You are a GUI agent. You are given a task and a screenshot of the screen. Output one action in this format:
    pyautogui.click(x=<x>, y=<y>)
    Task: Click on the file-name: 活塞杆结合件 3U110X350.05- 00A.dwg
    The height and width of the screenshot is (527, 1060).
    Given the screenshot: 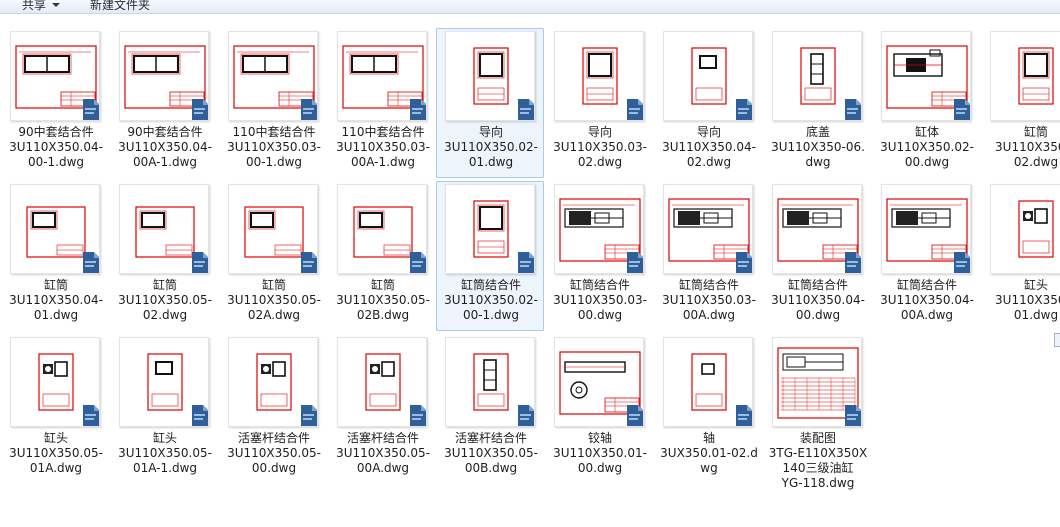 What is the action you would take?
    pyautogui.click(x=383, y=453)
    